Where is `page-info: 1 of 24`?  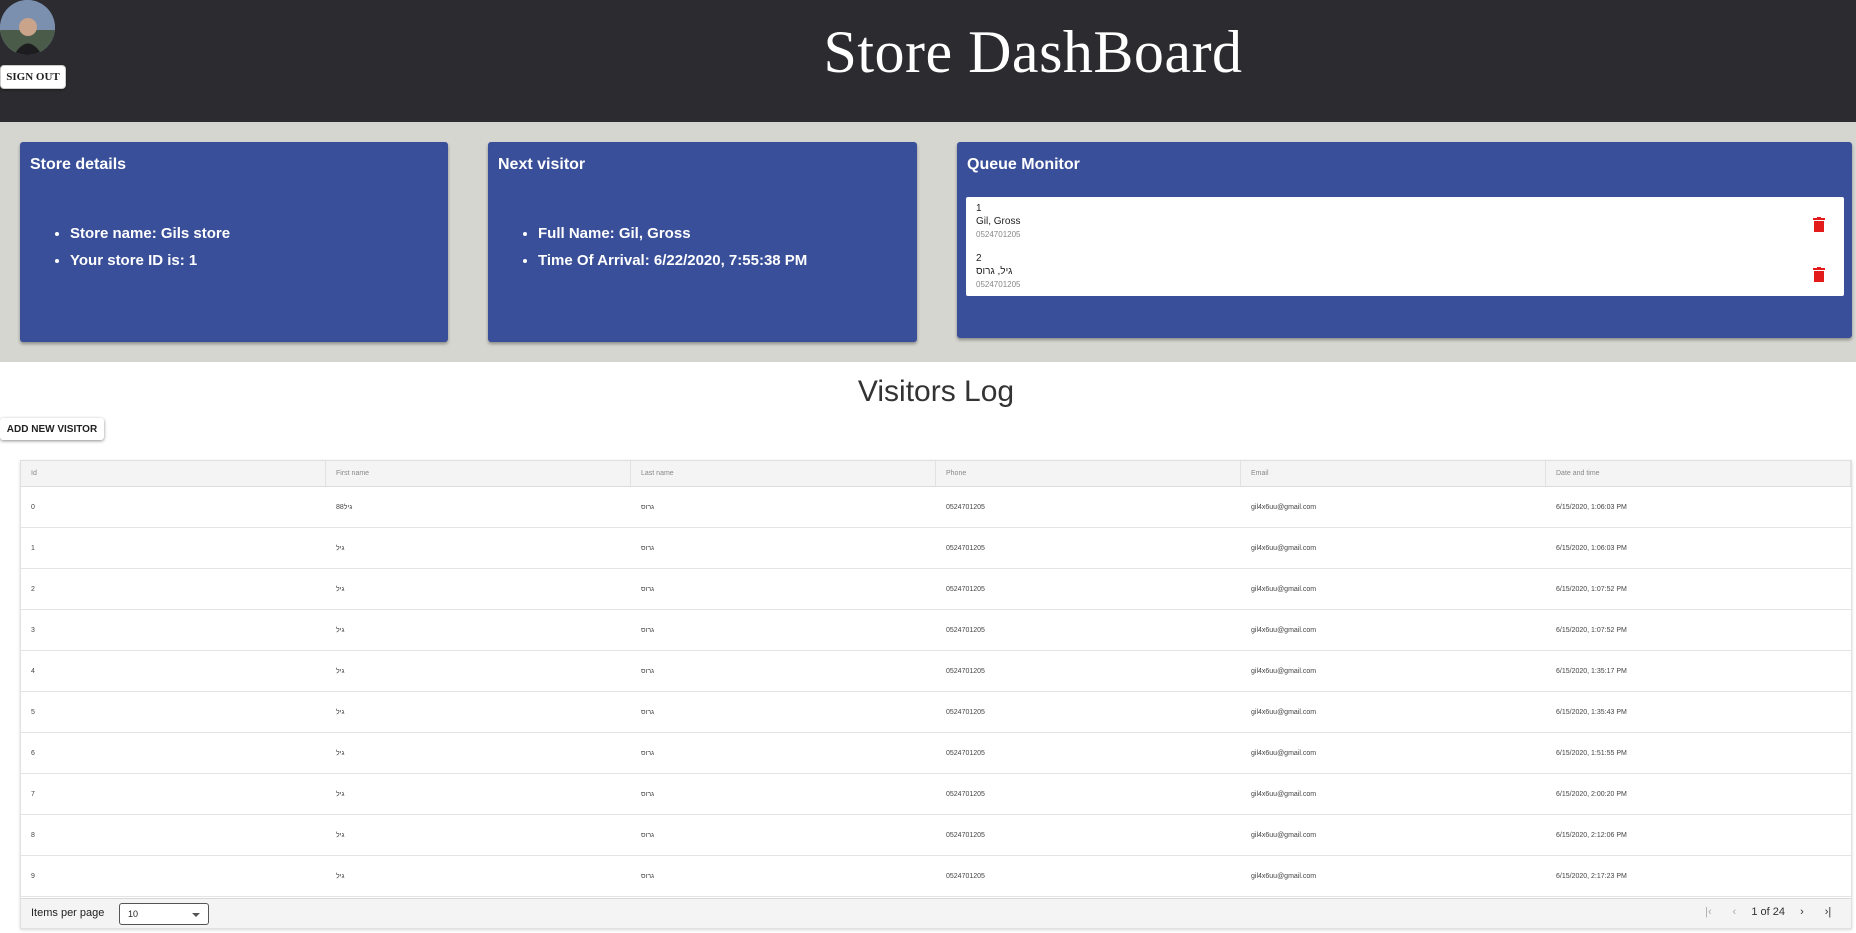
page-info: 1 of 24 is located at coordinates (1768, 912).